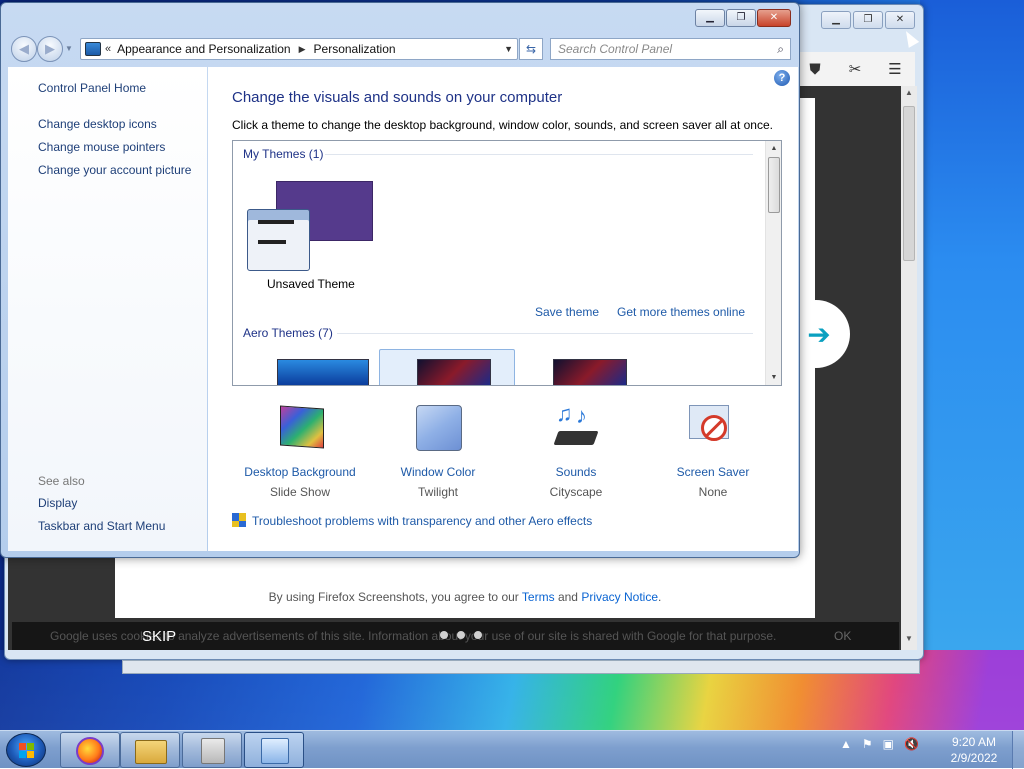 Image resolution: width=1024 pixels, height=769 pixels. Describe the element at coordinates (438, 472) in the screenshot. I see `window-color-link: Window Color` at that location.